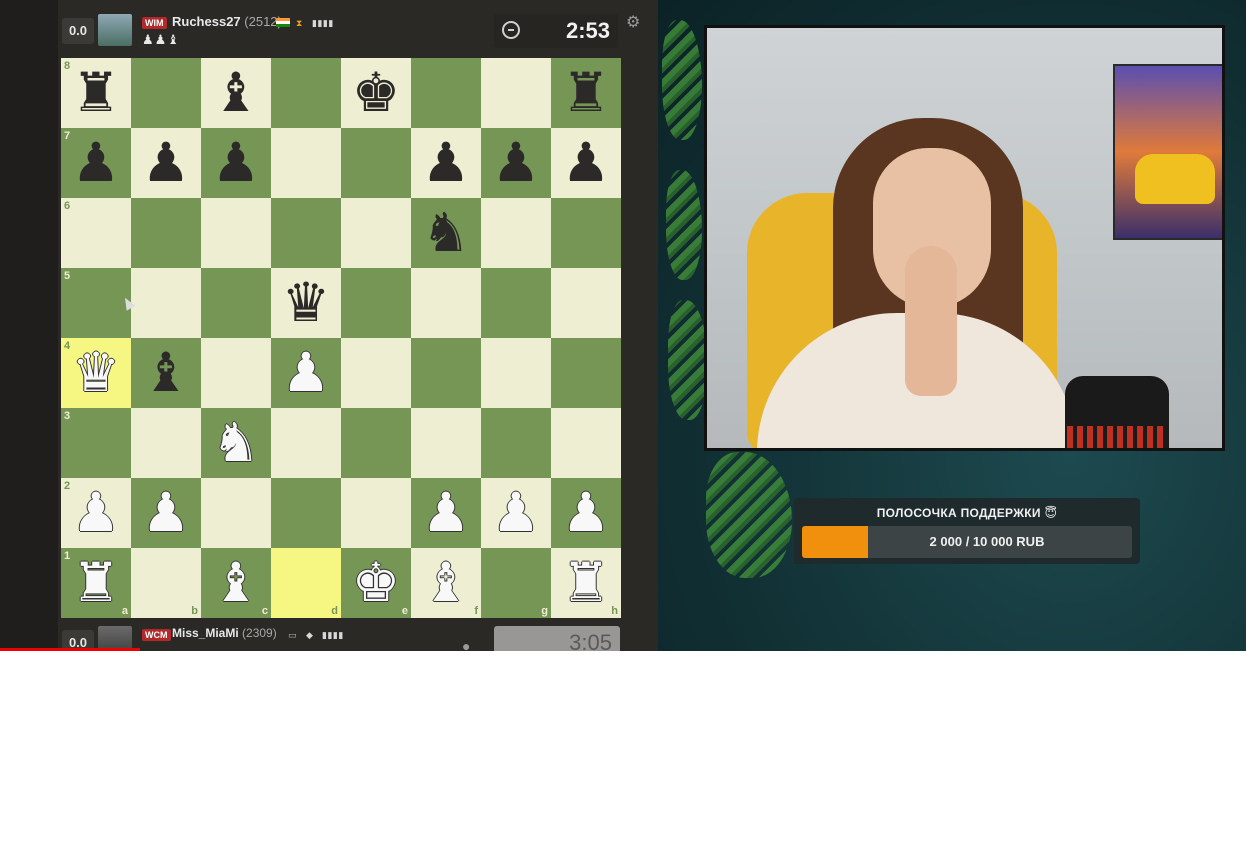  I want to click on square-e7, so click(376, 163).